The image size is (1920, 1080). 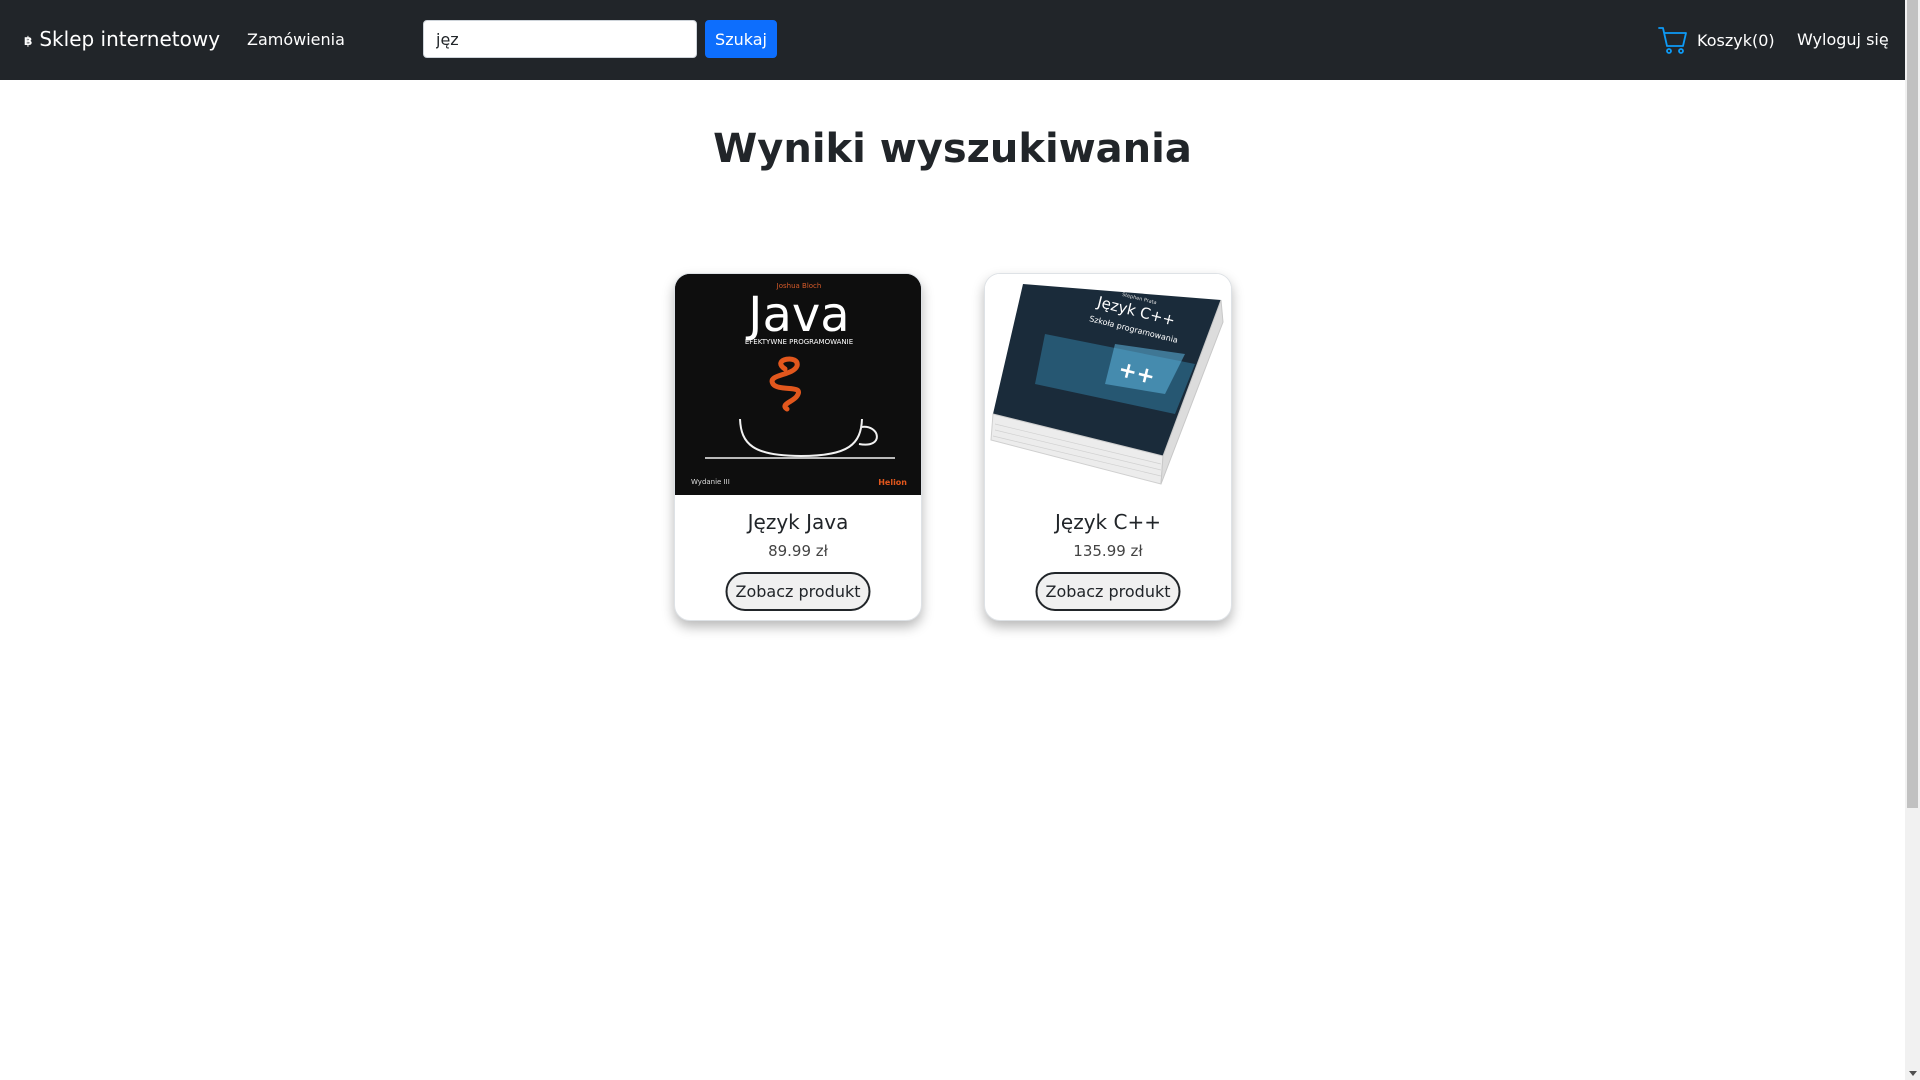 What do you see at coordinates (892, 482) in the screenshot?
I see `svg-text: Helion` at bounding box center [892, 482].